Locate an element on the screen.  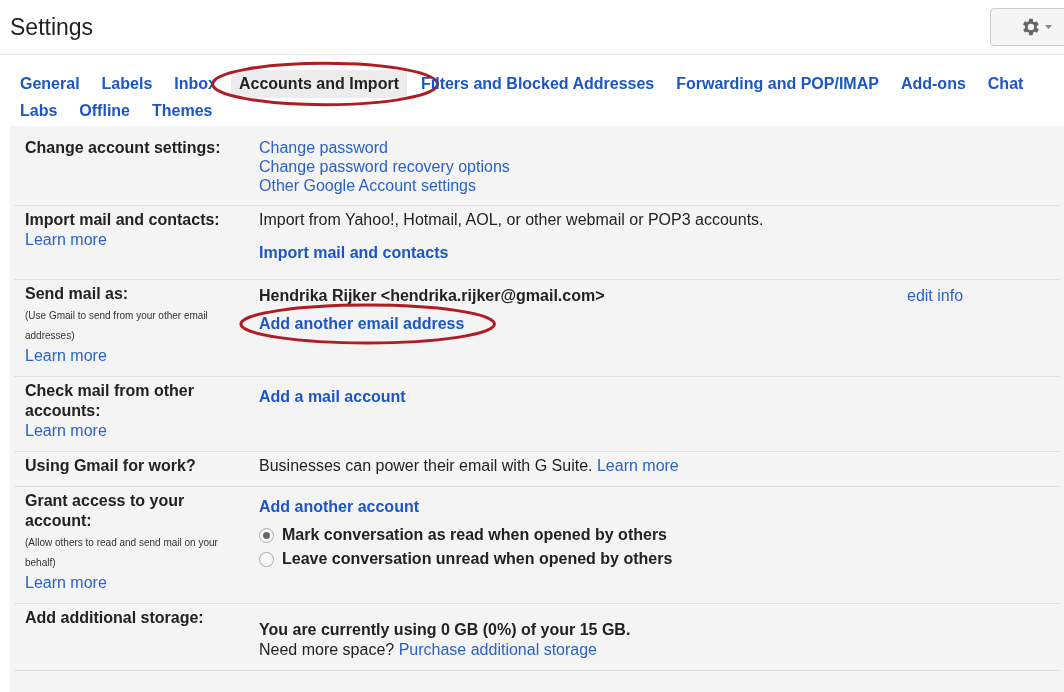
settings-tab: Accounts and Import is located at coordinates (318, 83).